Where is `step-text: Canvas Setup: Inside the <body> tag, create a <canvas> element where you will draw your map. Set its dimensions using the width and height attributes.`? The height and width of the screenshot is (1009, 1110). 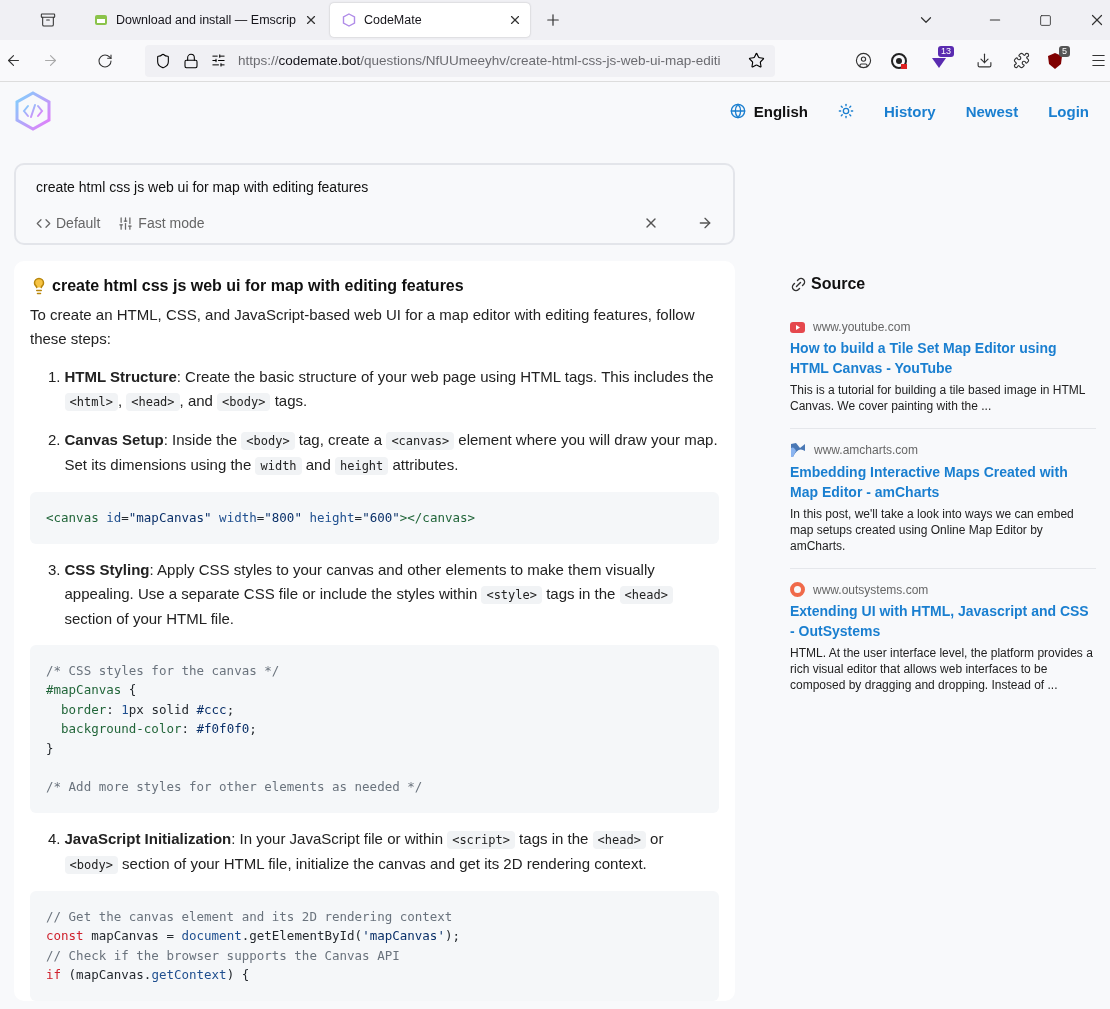
step-text: Canvas Setup: Inside the <body> tag, create a <canvas> element where you will draw your map. Set its dimensions using the width and height attributes. is located at coordinates (391, 453).